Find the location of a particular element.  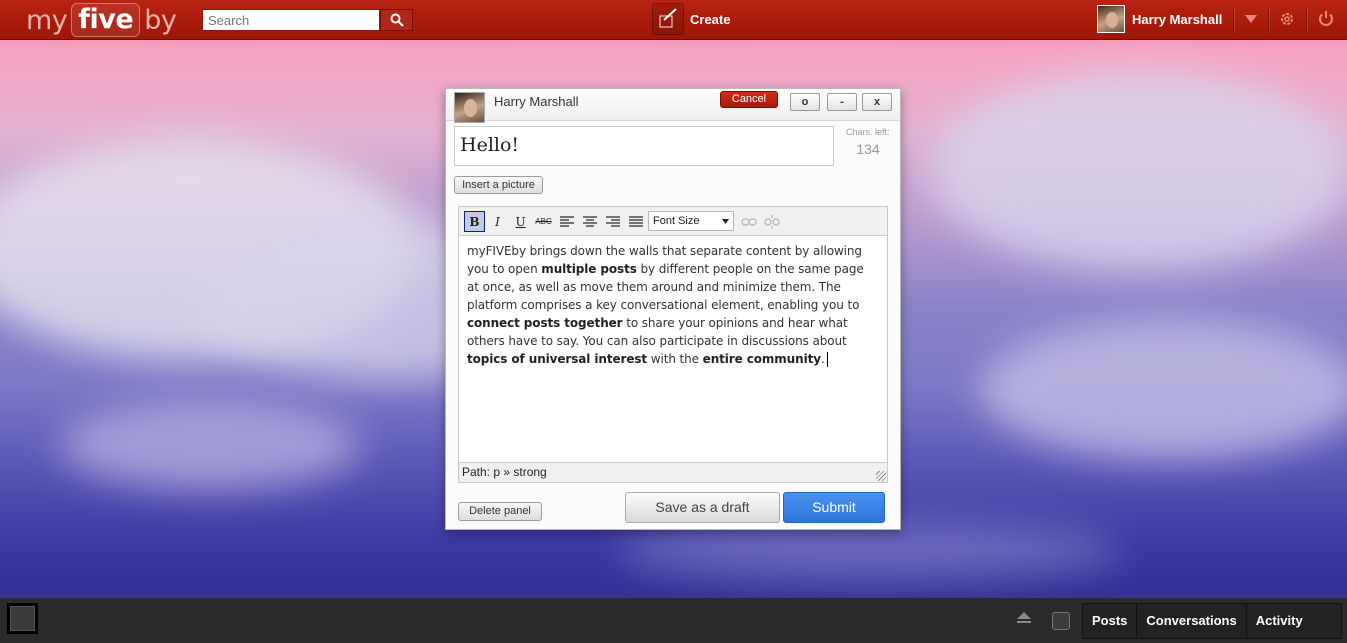

create-button: Create is located at coordinates (691, 19).